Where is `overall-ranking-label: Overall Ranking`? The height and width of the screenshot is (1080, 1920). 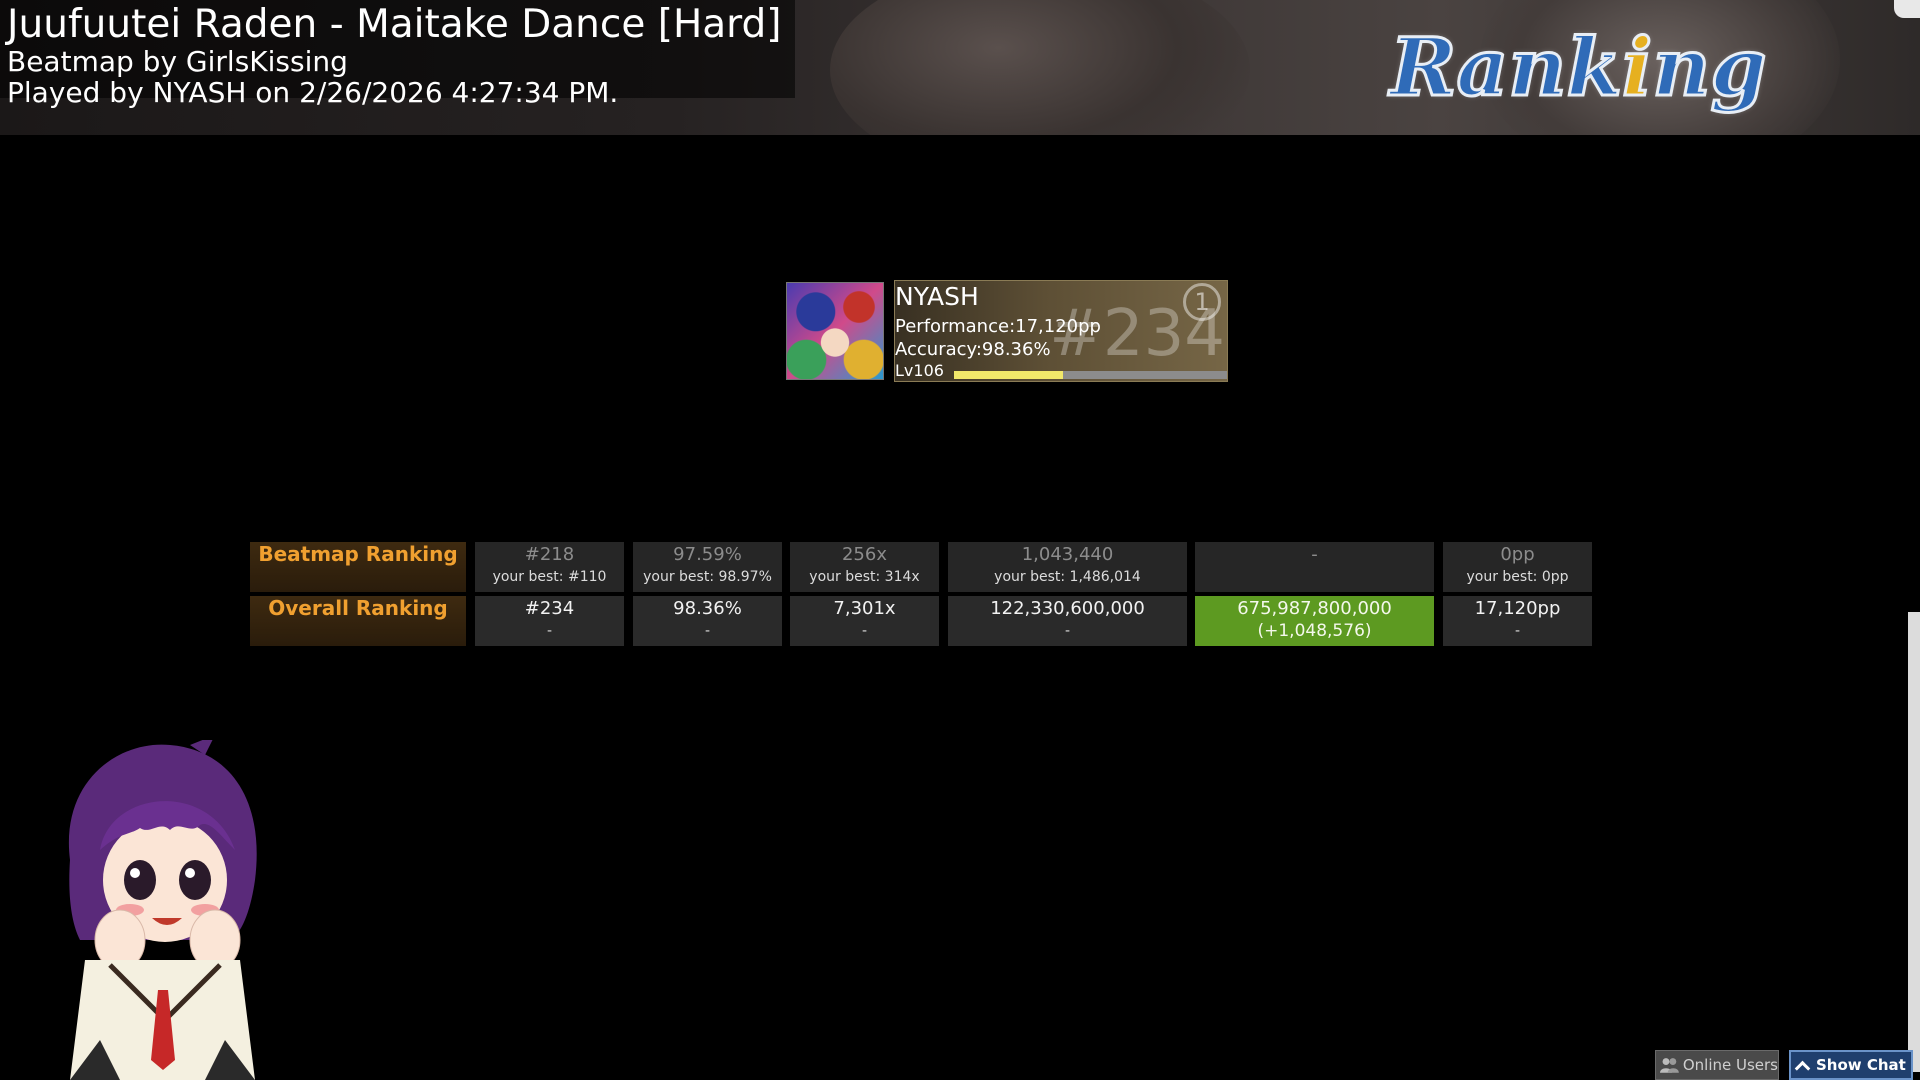 overall-ranking-label: Overall Ranking is located at coordinates (358, 621).